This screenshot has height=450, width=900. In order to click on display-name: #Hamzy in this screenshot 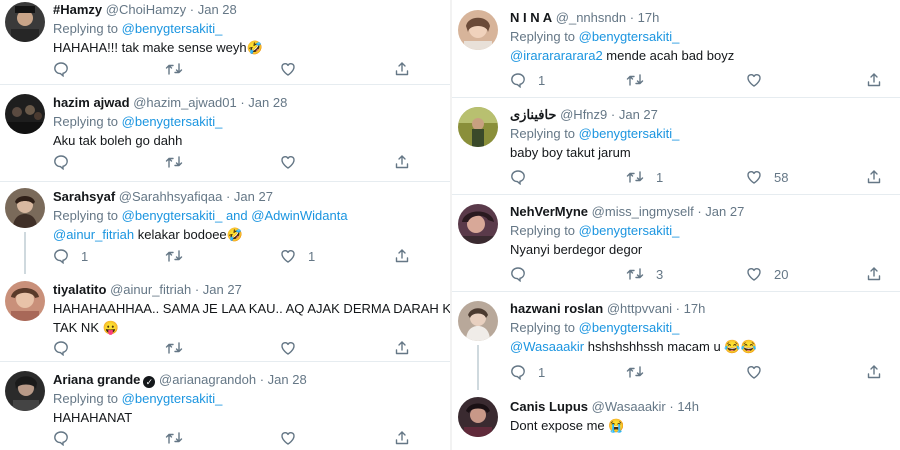, I will do `click(77, 9)`.